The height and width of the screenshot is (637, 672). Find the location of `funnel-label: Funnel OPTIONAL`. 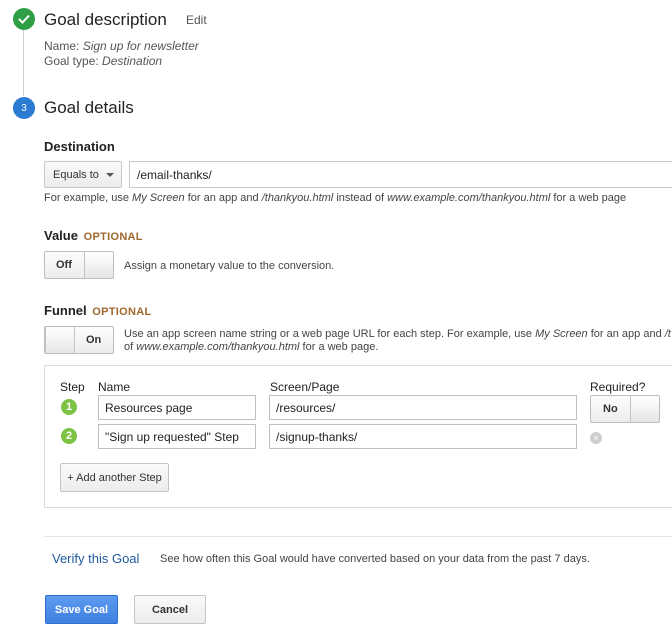

funnel-label: Funnel OPTIONAL is located at coordinates (98, 310).